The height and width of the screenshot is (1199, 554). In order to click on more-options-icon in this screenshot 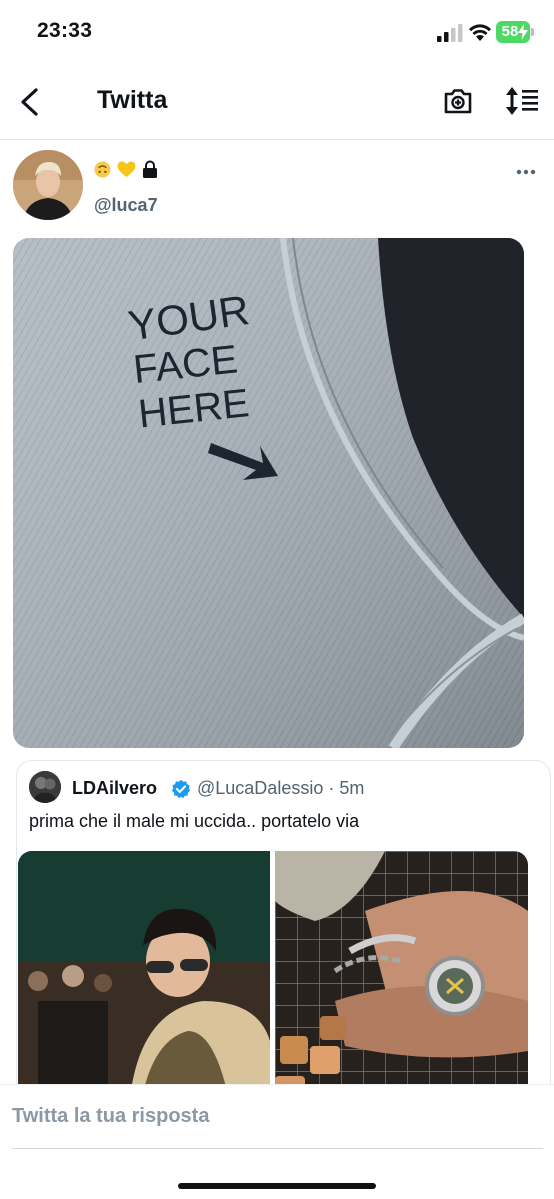, I will do `click(526, 172)`.